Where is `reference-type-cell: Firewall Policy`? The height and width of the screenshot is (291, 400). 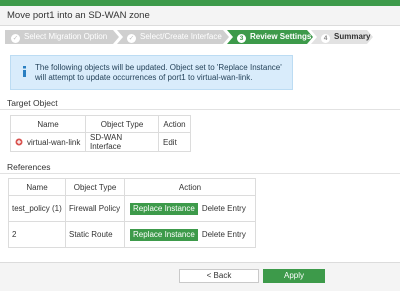 reference-type-cell: Firewall Policy is located at coordinates (95, 208).